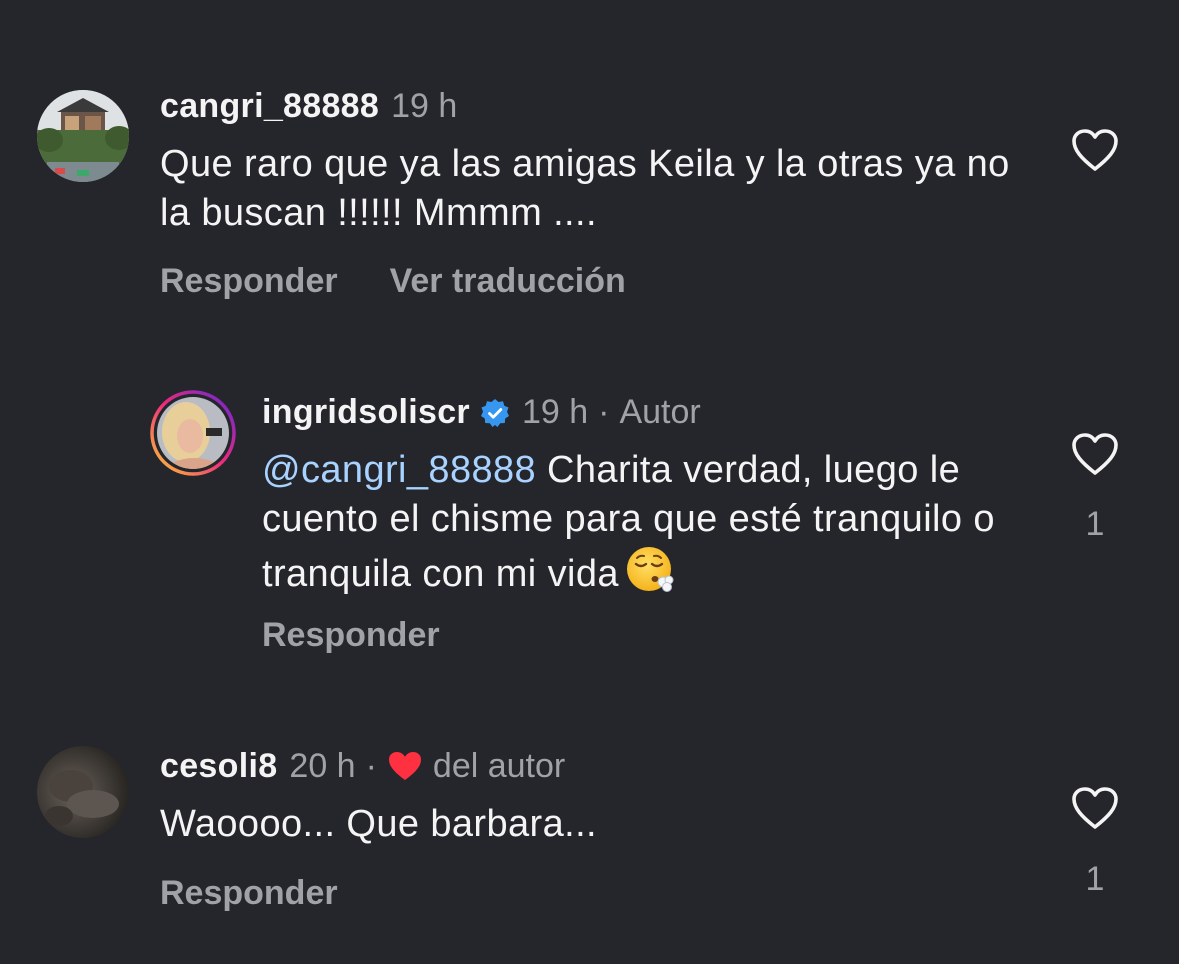 The image size is (1179, 964). Describe the element at coordinates (218, 766) in the screenshot. I see `username: cesoli8` at that location.